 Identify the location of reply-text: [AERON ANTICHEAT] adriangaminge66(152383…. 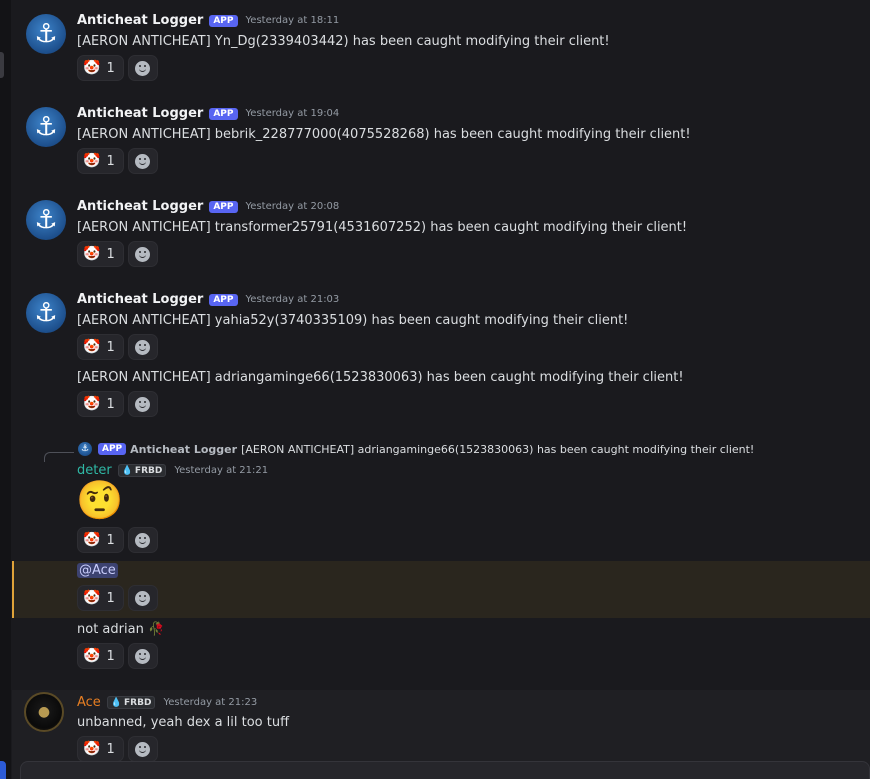
(498, 449).